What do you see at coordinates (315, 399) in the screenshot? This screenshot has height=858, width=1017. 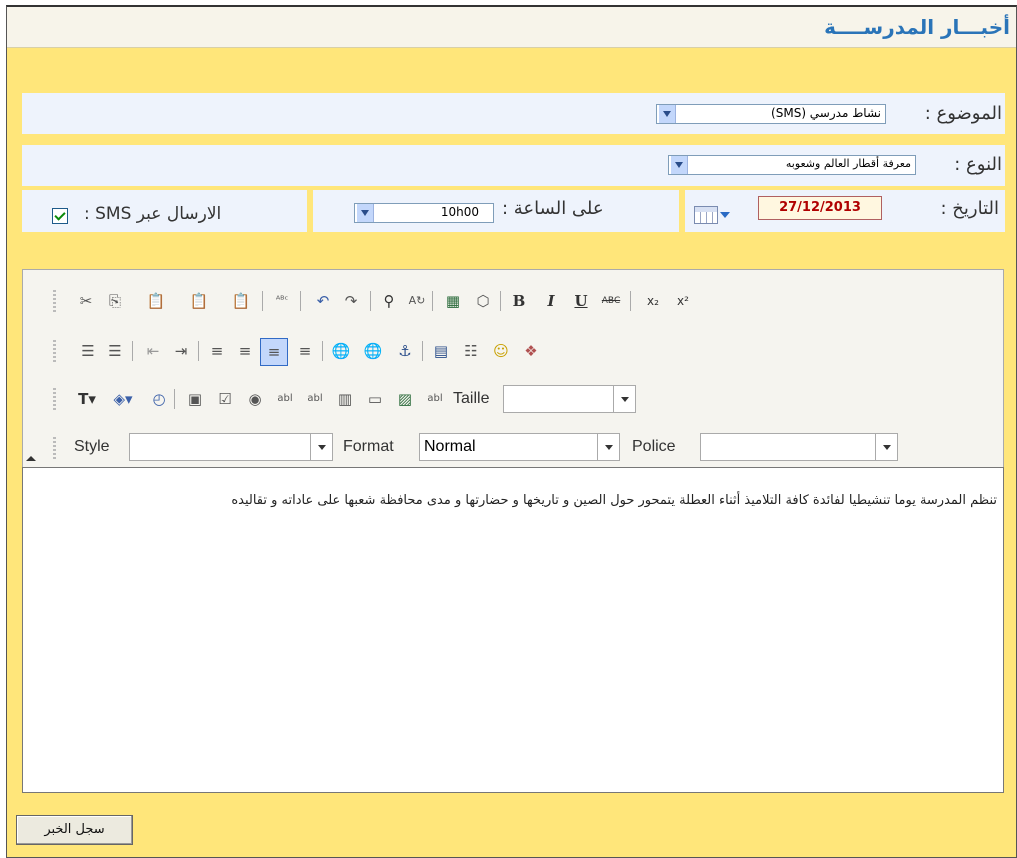 I see `textarea-icon: abl` at bounding box center [315, 399].